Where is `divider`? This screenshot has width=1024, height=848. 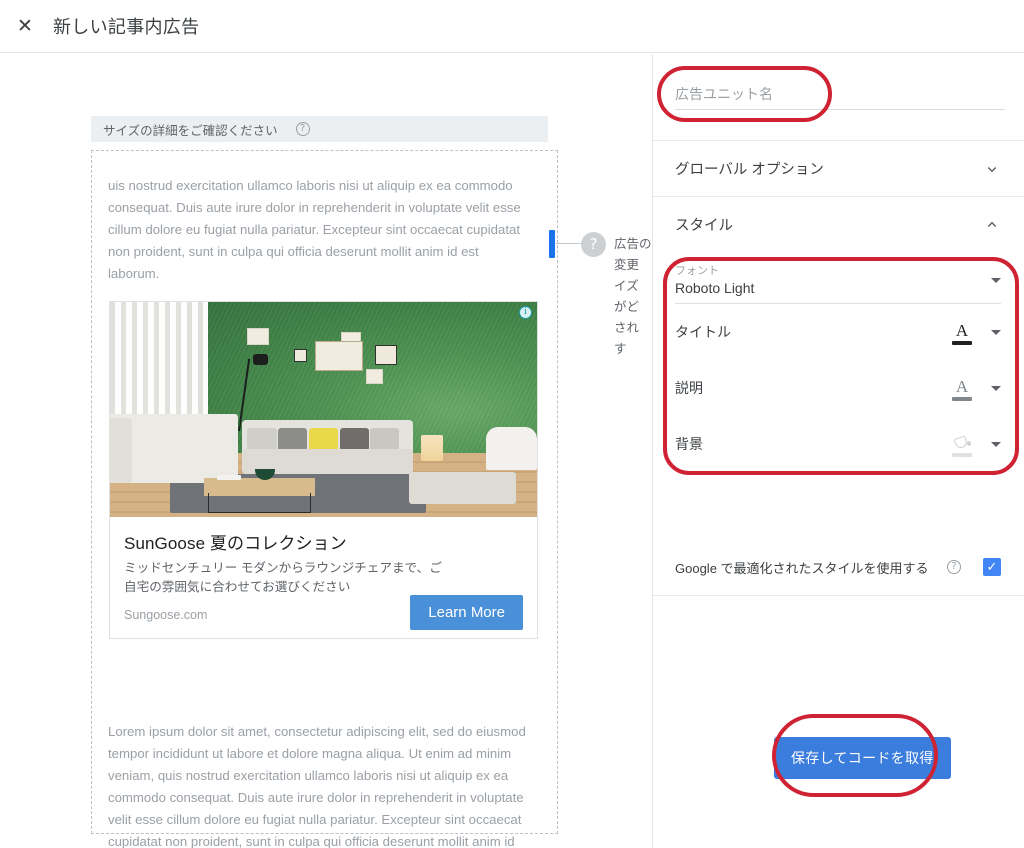
divider is located at coordinates (838, 595).